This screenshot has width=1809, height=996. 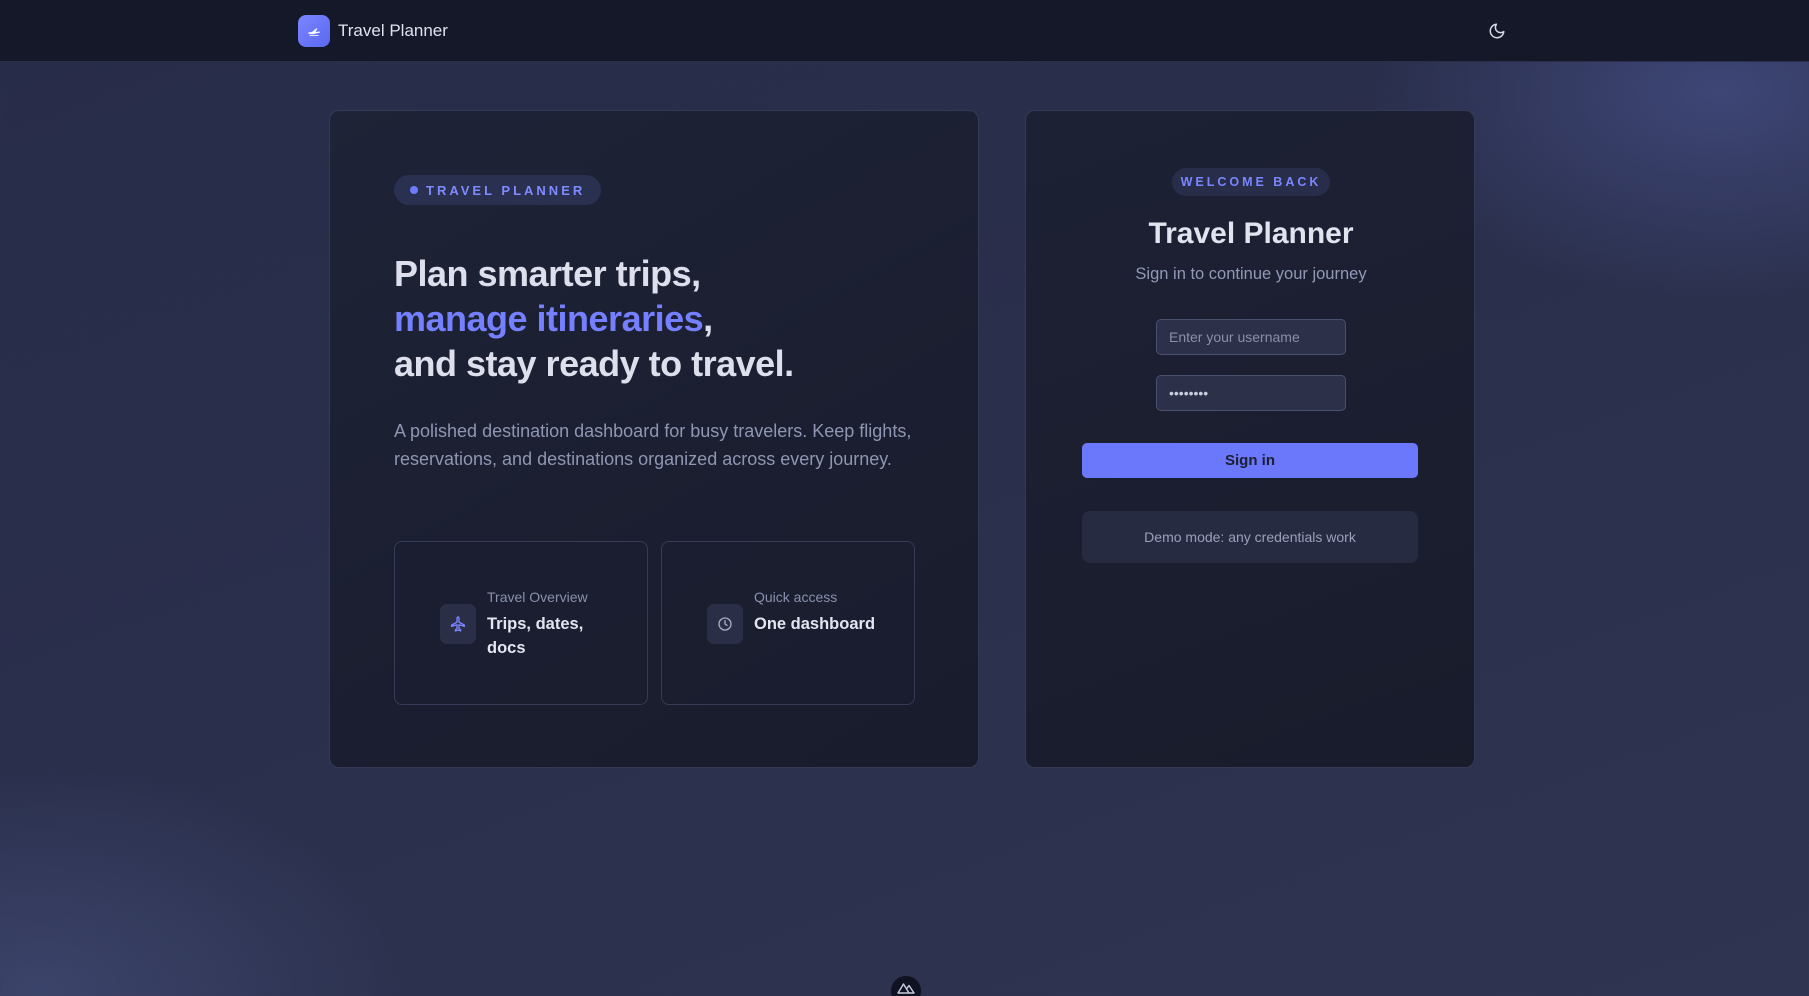 I want to click on brand: Travel Planner, so click(x=373, y=31).